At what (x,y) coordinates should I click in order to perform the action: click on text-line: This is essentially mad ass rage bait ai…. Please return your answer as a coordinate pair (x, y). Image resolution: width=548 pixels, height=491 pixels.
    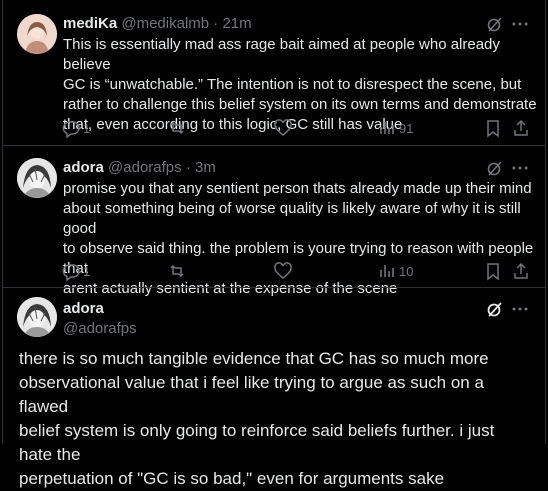
    Looking at the image, I should click on (281, 54).